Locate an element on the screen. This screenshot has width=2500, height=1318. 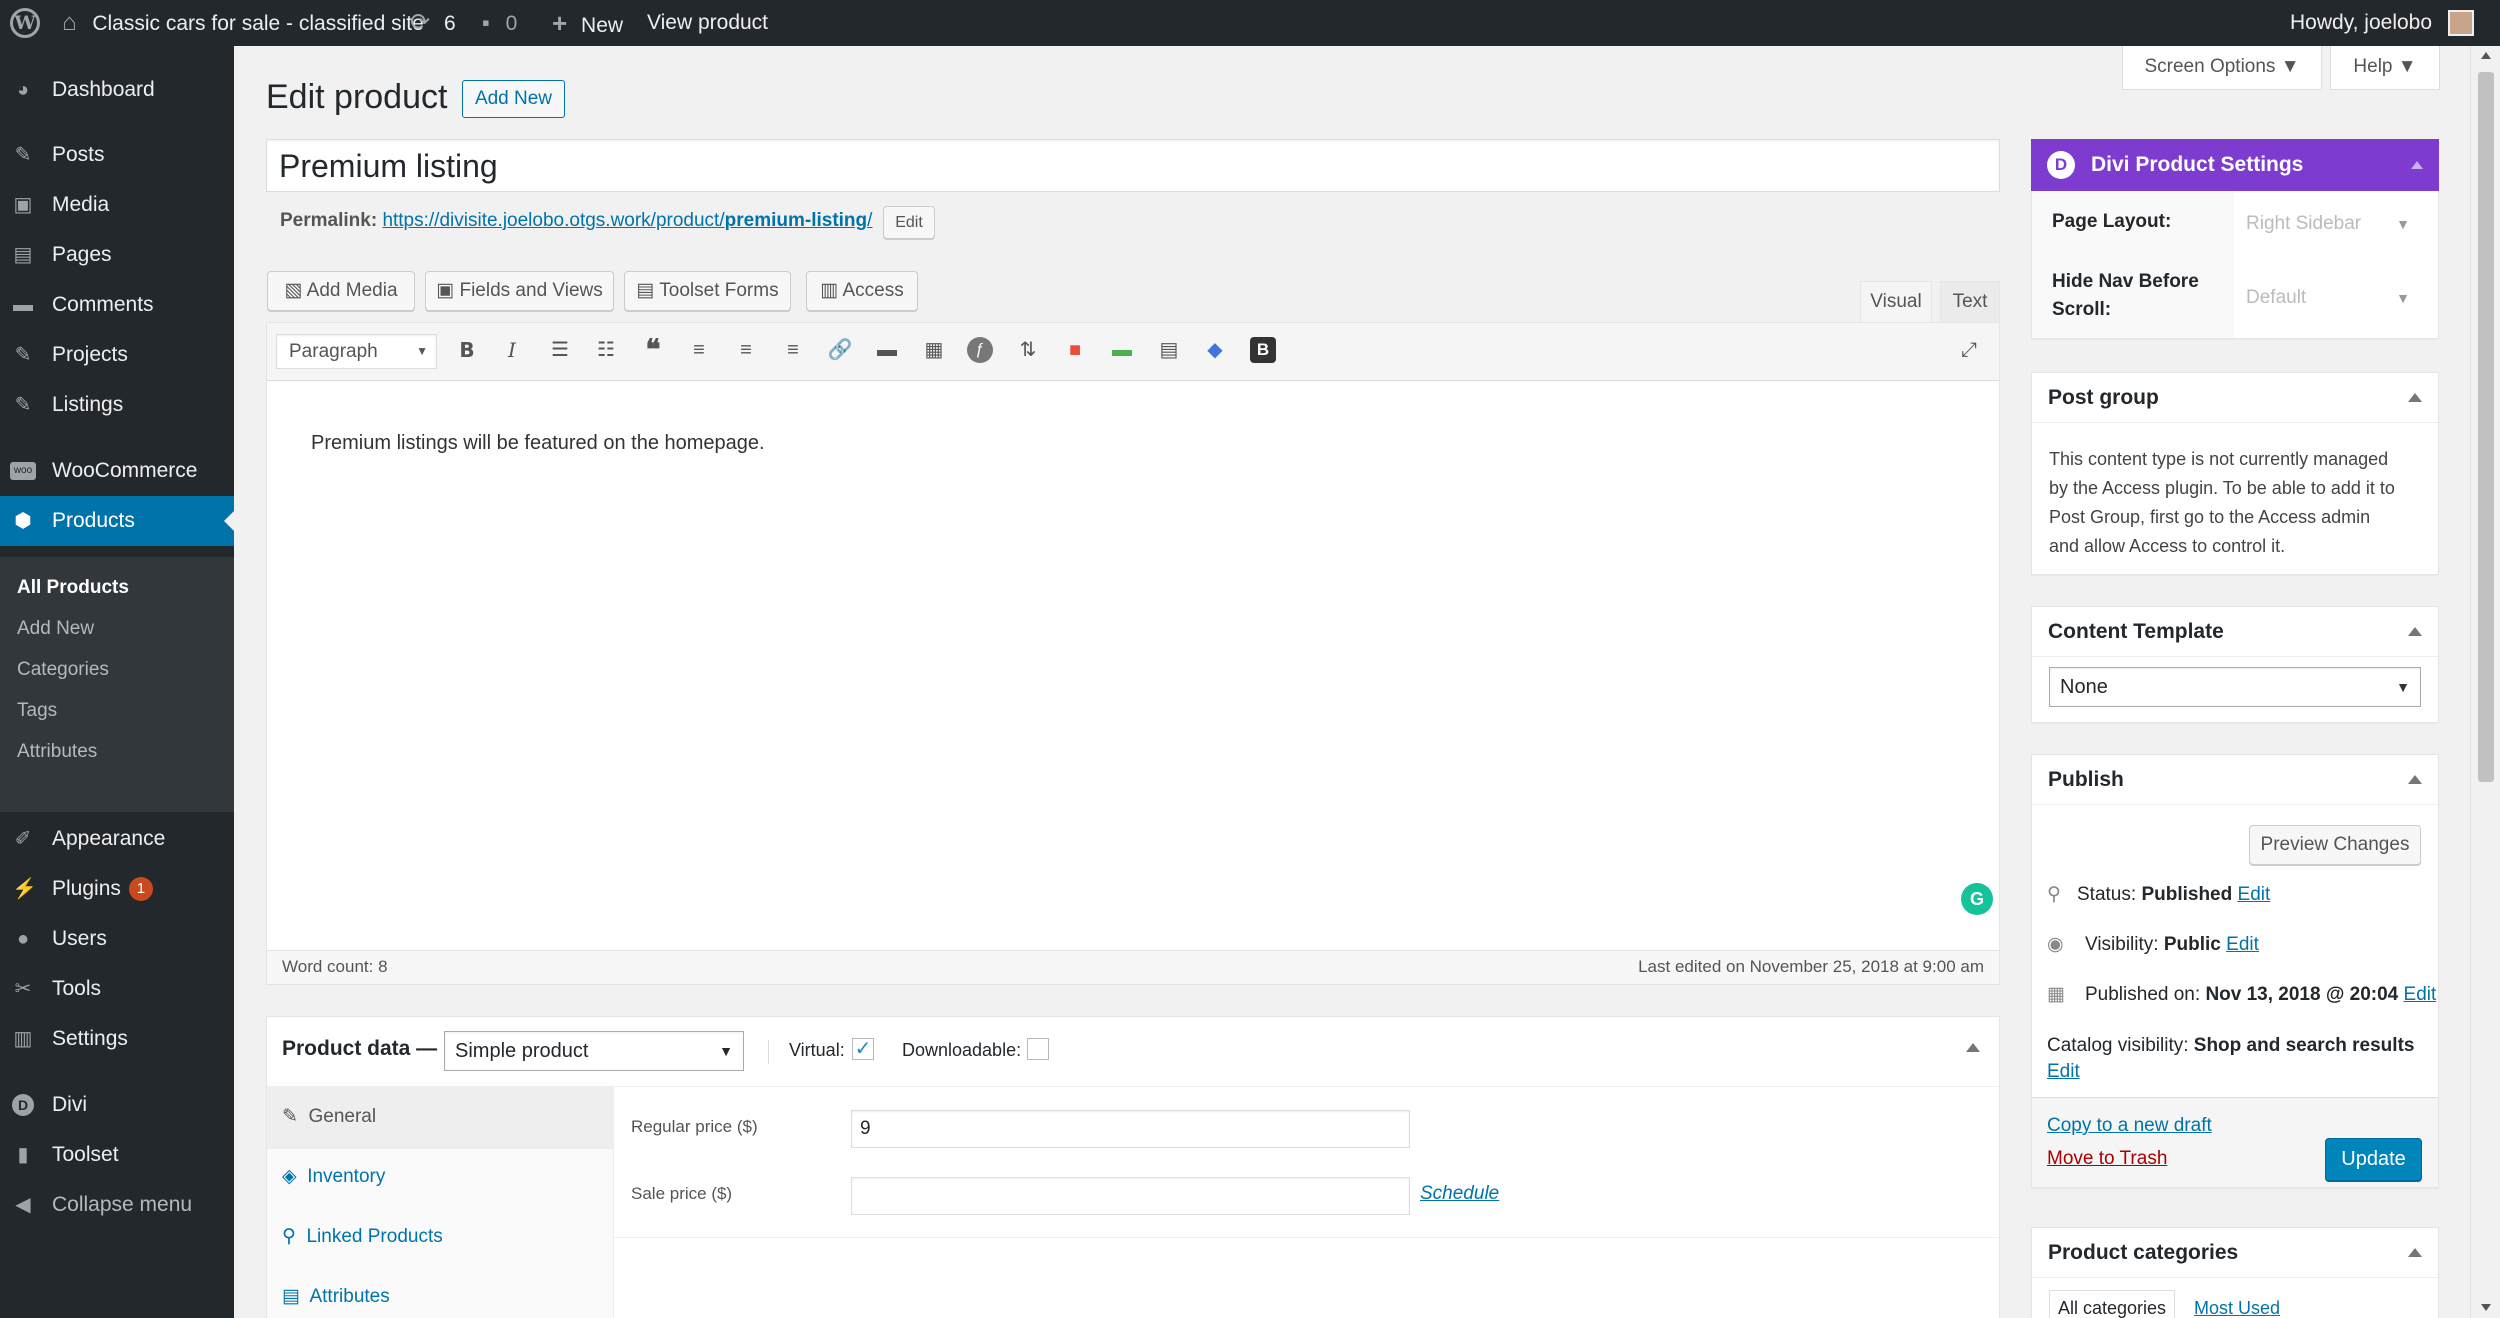
layout-icon: ▤ is located at coordinates (1169, 350).